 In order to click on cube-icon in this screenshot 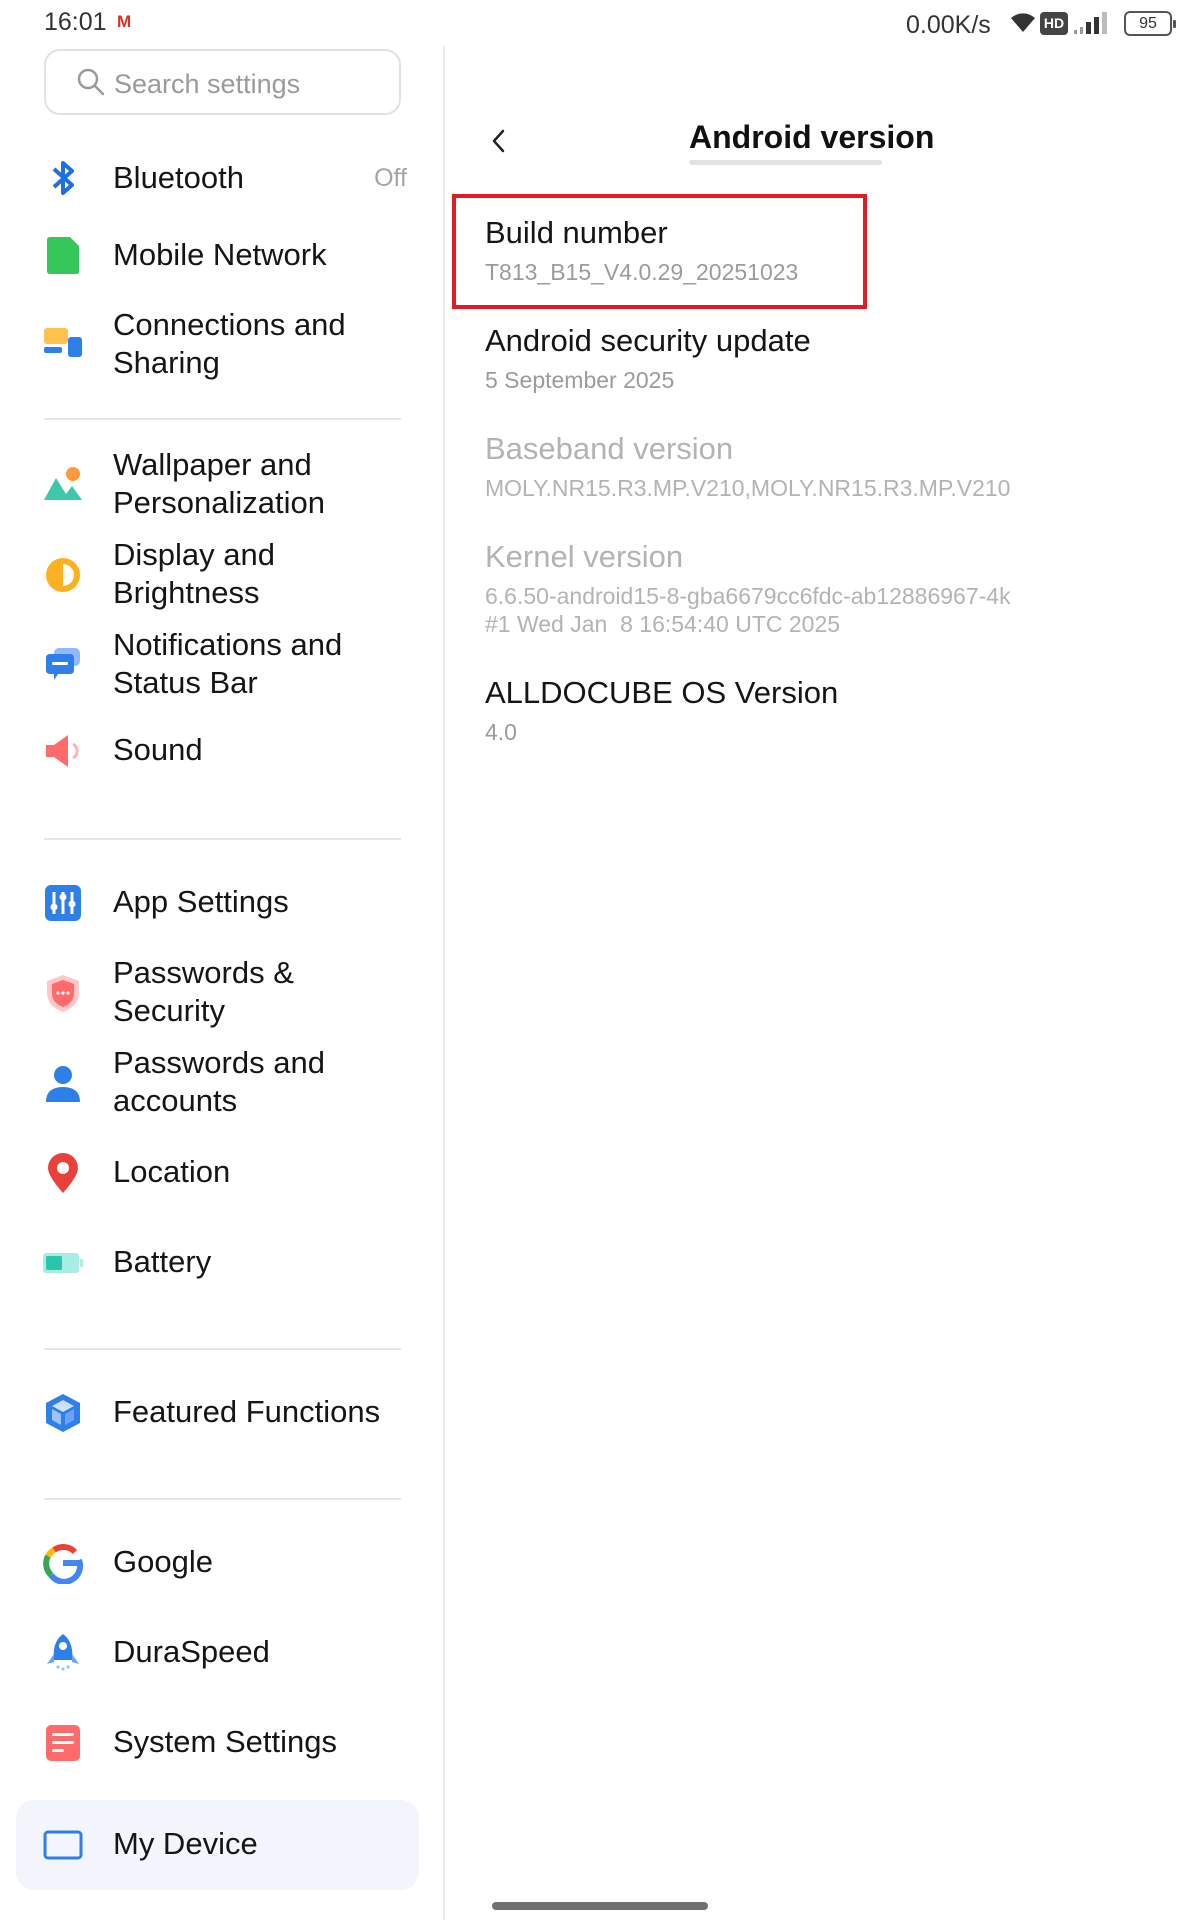, I will do `click(63, 1413)`.